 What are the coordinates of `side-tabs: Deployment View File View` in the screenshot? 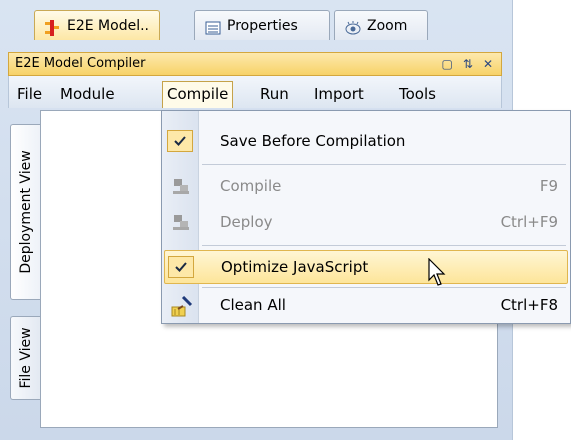 It's located at (25, 260).